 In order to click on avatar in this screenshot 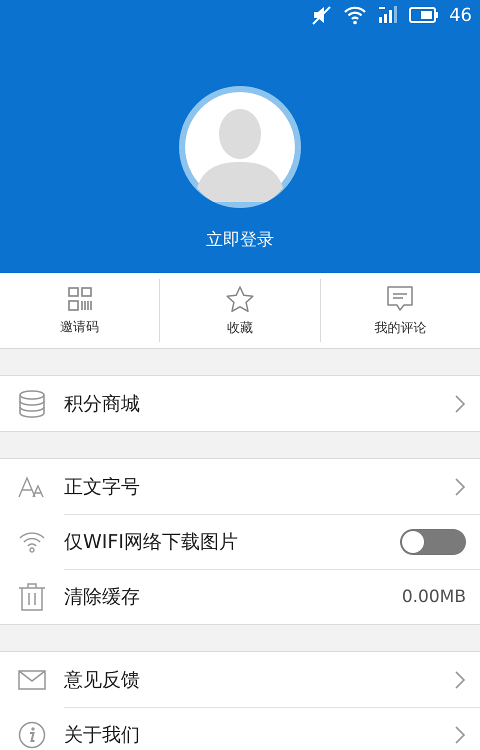, I will do `click(240, 147)`.